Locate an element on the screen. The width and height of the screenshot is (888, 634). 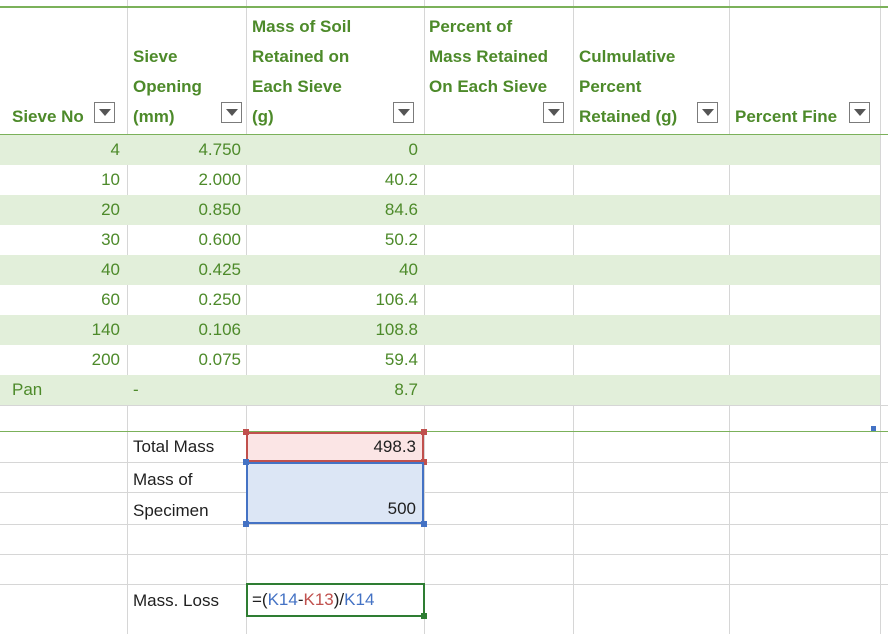
sieve-no-cell: 140 is located at coordinates (105, 329).